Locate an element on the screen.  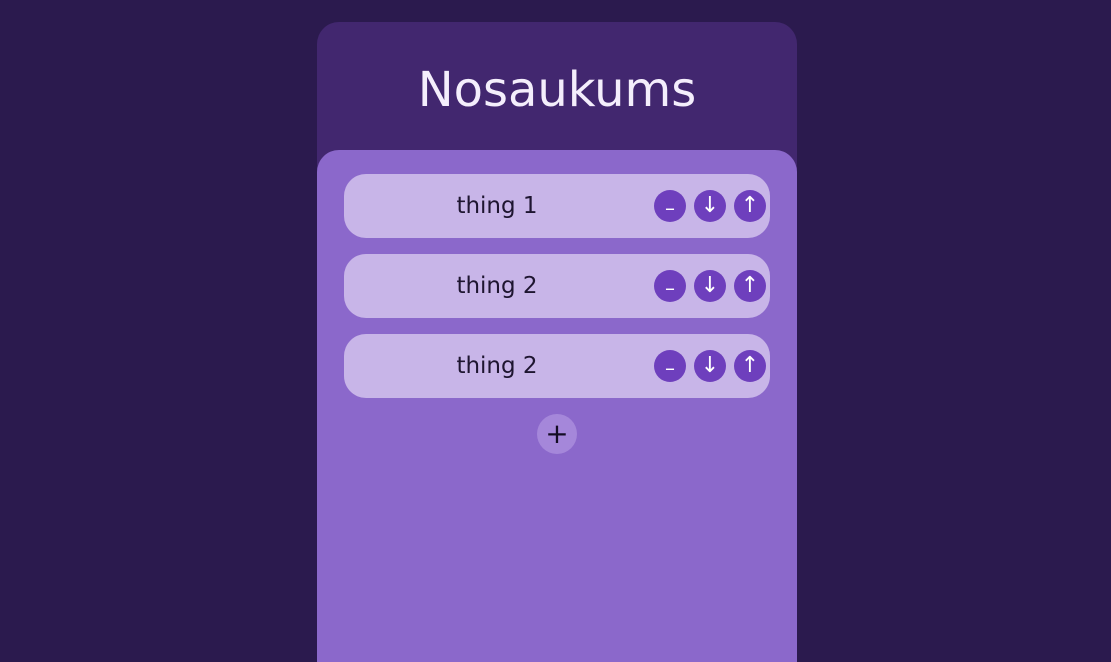
item-label: thing 1 is located at coordinates (497, 206).